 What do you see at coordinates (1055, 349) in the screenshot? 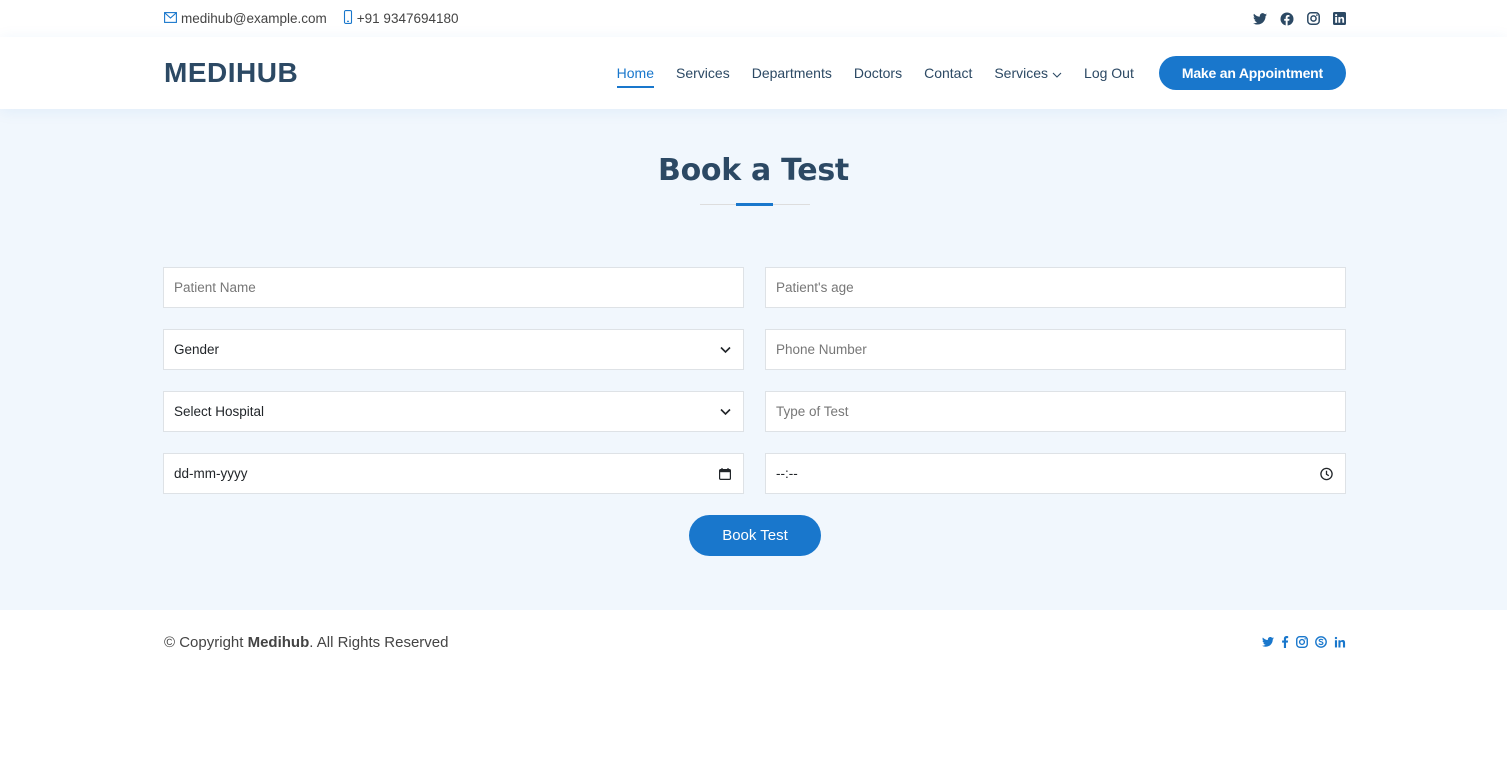
I see `phone-number-input: Phone Number` at bounding box center [1055, 349].